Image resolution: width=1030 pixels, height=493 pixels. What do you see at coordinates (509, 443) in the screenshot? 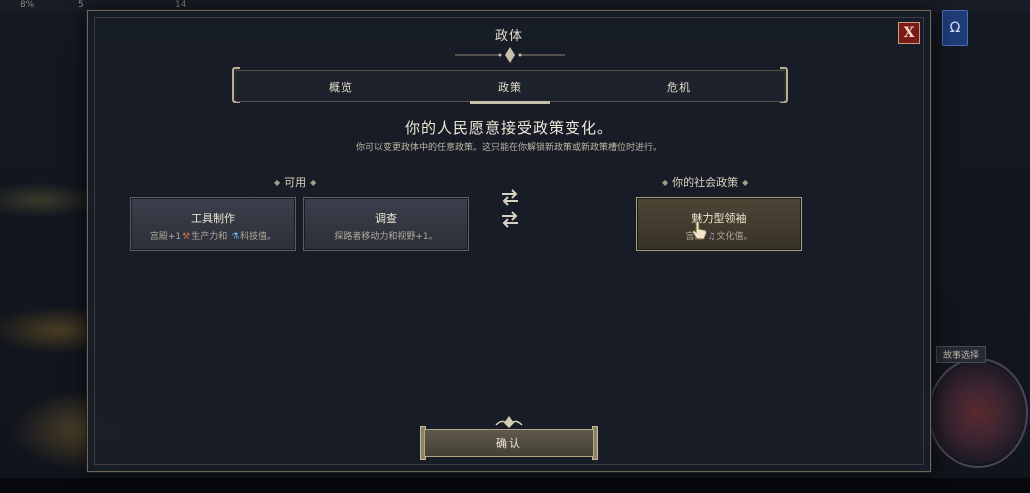
I see `confirm-button: 确认` at bounding box center [509, 443].